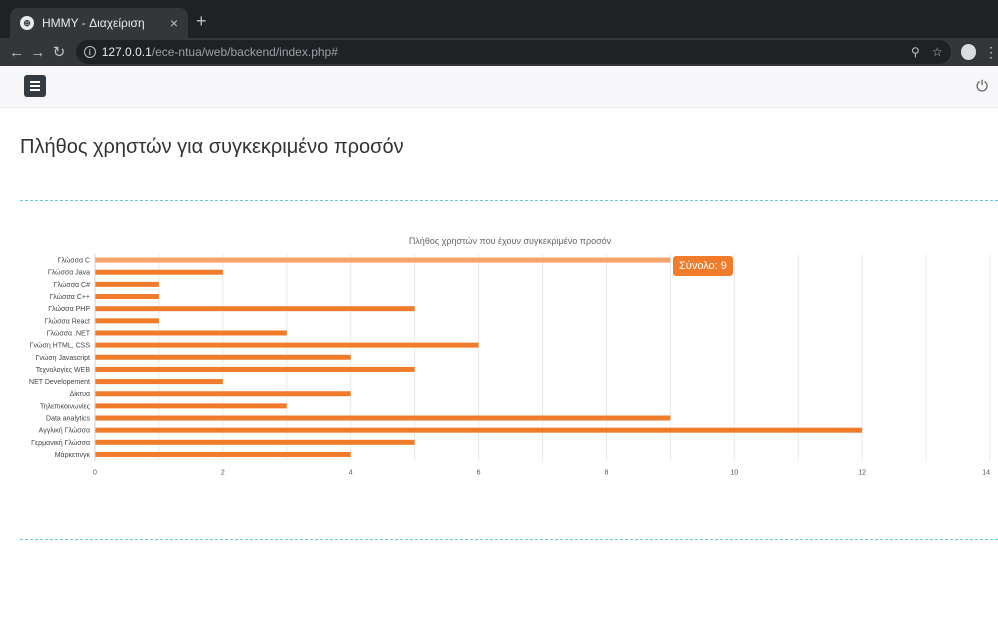 The height and width of the screenshot is (628, 998). Describe the element at coordinates (60, 443) in the screenshot. I see `category-label: Γερμανική Γλώσσα` at that location.